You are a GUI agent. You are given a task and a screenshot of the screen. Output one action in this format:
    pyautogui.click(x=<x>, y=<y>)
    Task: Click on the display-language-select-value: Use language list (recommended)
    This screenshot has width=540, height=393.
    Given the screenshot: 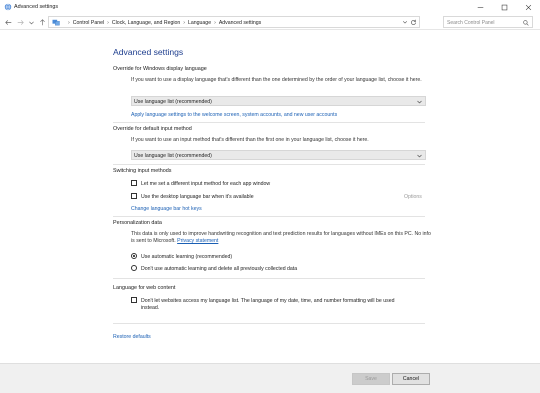 What is the action you would take?
    pyautogui.click(x=173, y=101)
    